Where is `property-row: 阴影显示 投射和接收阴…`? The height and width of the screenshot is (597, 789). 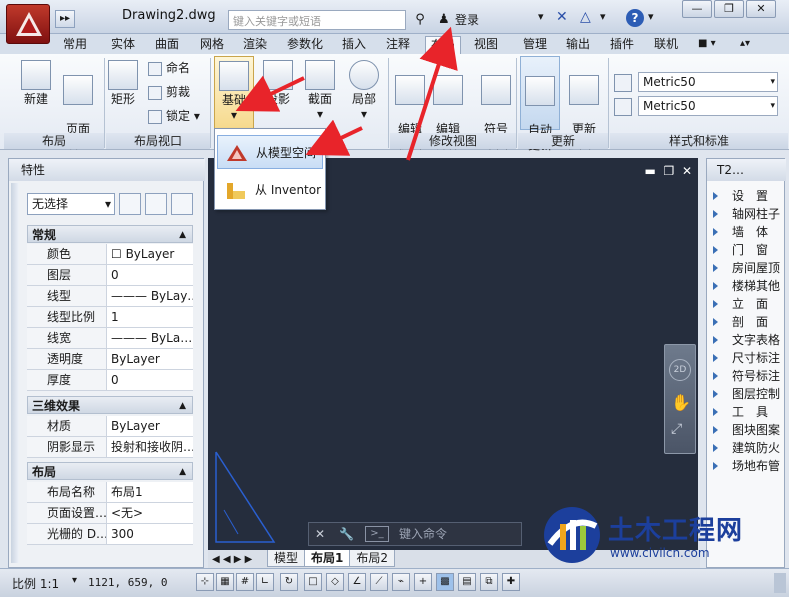 property-row: 阴影显示 投射和接收阴… is located at coordinates (110, 447).